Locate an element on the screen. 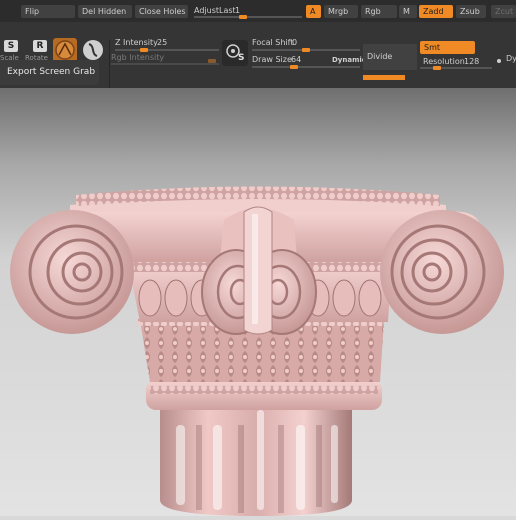 The height and width of the screenshot is (520, 516). resolution-knob is located at coordinates (437, 68).